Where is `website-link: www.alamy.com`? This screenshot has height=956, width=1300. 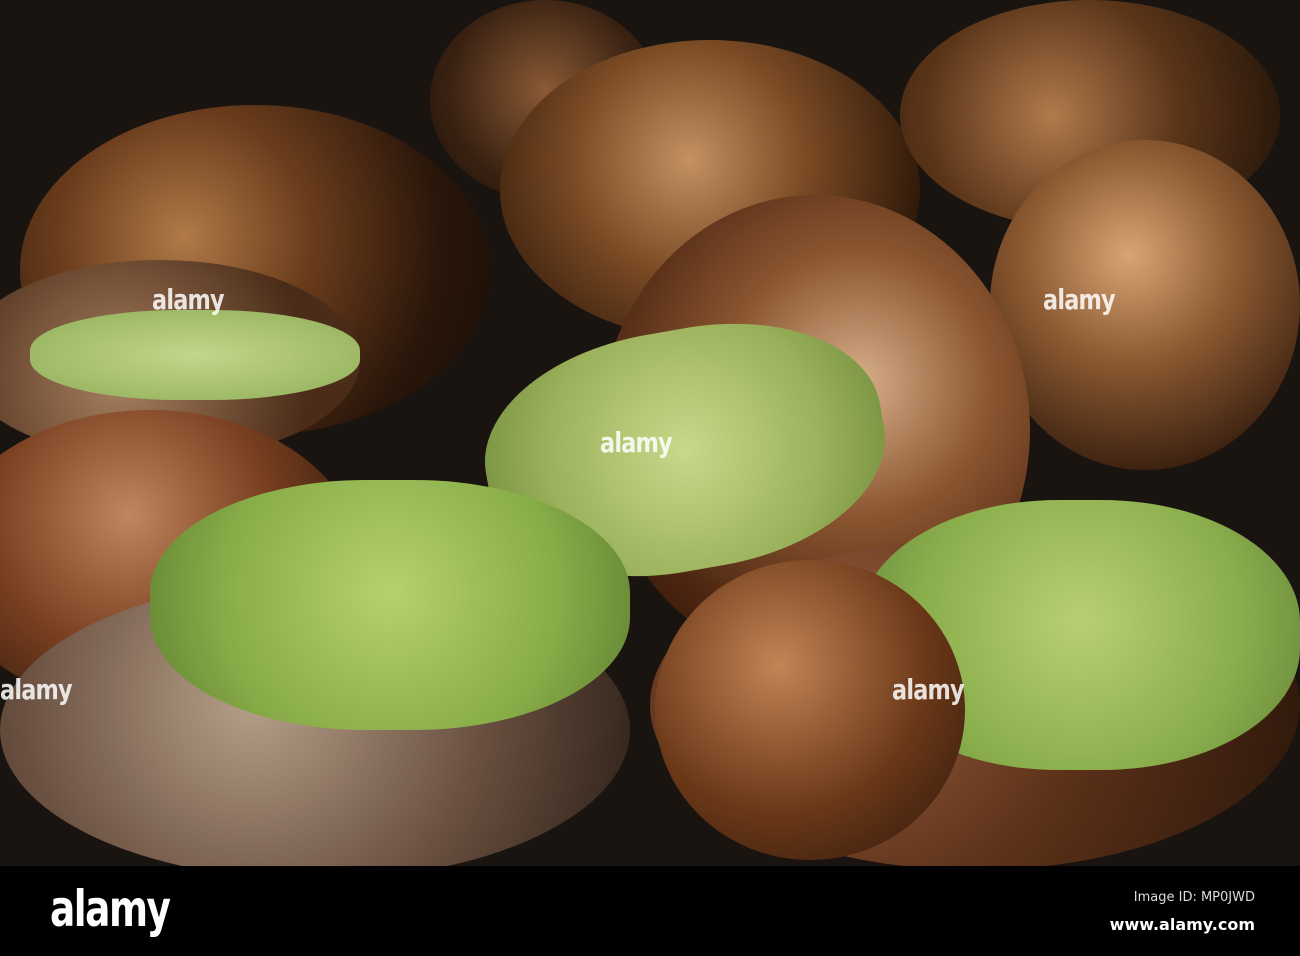 website-link: www.alamy.com is located at coordinates (1182, 924).